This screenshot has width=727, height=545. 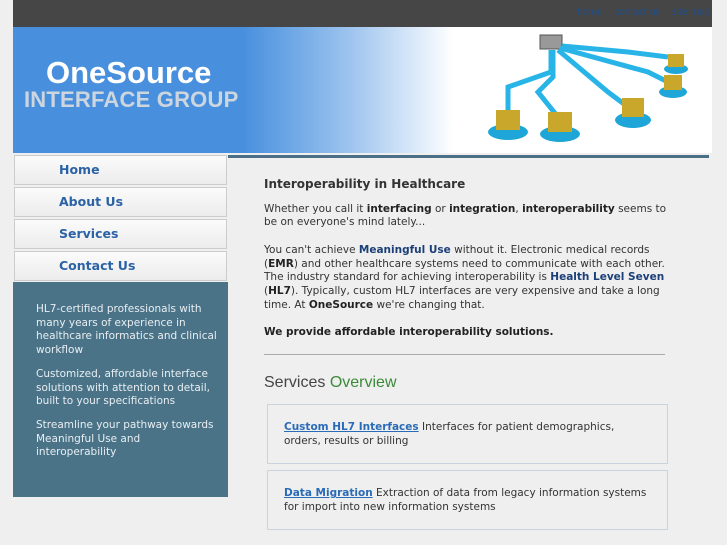 What do you see at coordinates (691, 12) in the screenshot?
I see `link-site-map: site map` at bounding box center [691, 12].